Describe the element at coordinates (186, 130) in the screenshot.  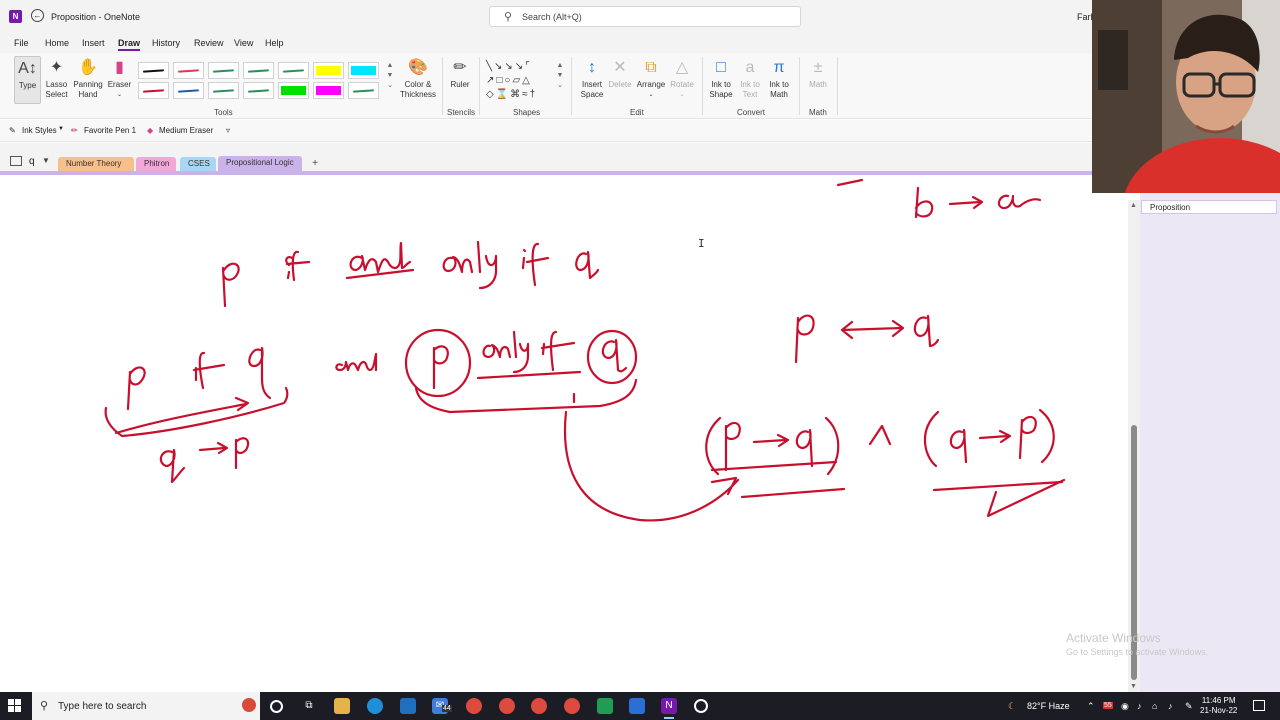
I see `medium-eraser-button: Medium Eraser` at that location.